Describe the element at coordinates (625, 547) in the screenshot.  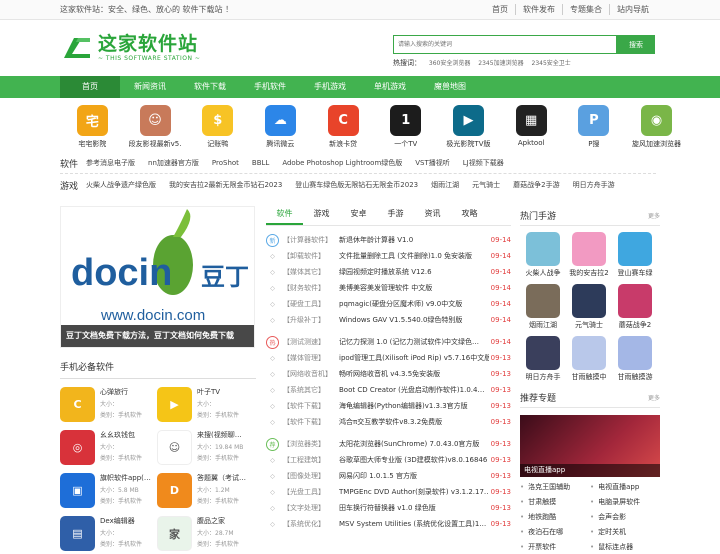
I see `recommend-item: 鼠标连点器` at that location.